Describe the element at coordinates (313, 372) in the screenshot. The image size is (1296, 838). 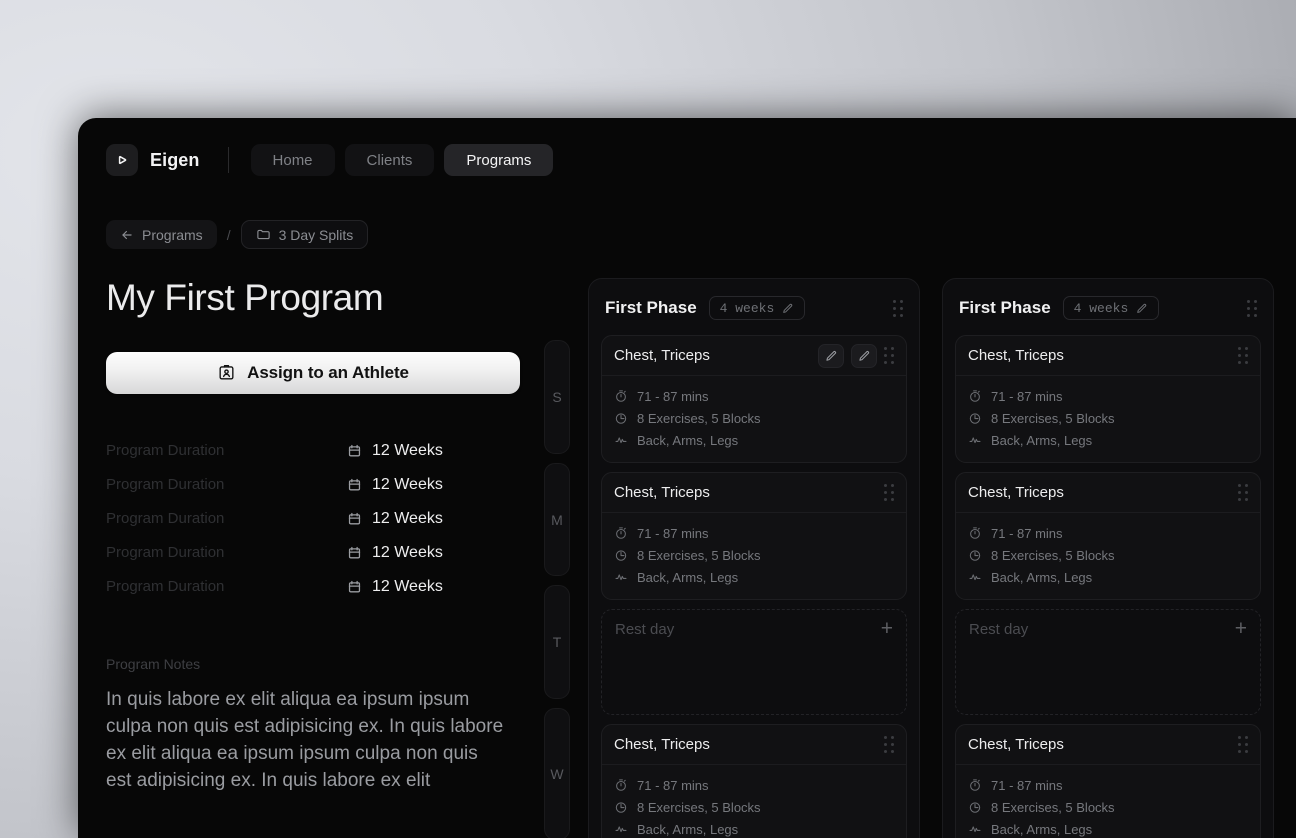
I see `assign-to-athlete-button: Assign to an Athlete` at that location.